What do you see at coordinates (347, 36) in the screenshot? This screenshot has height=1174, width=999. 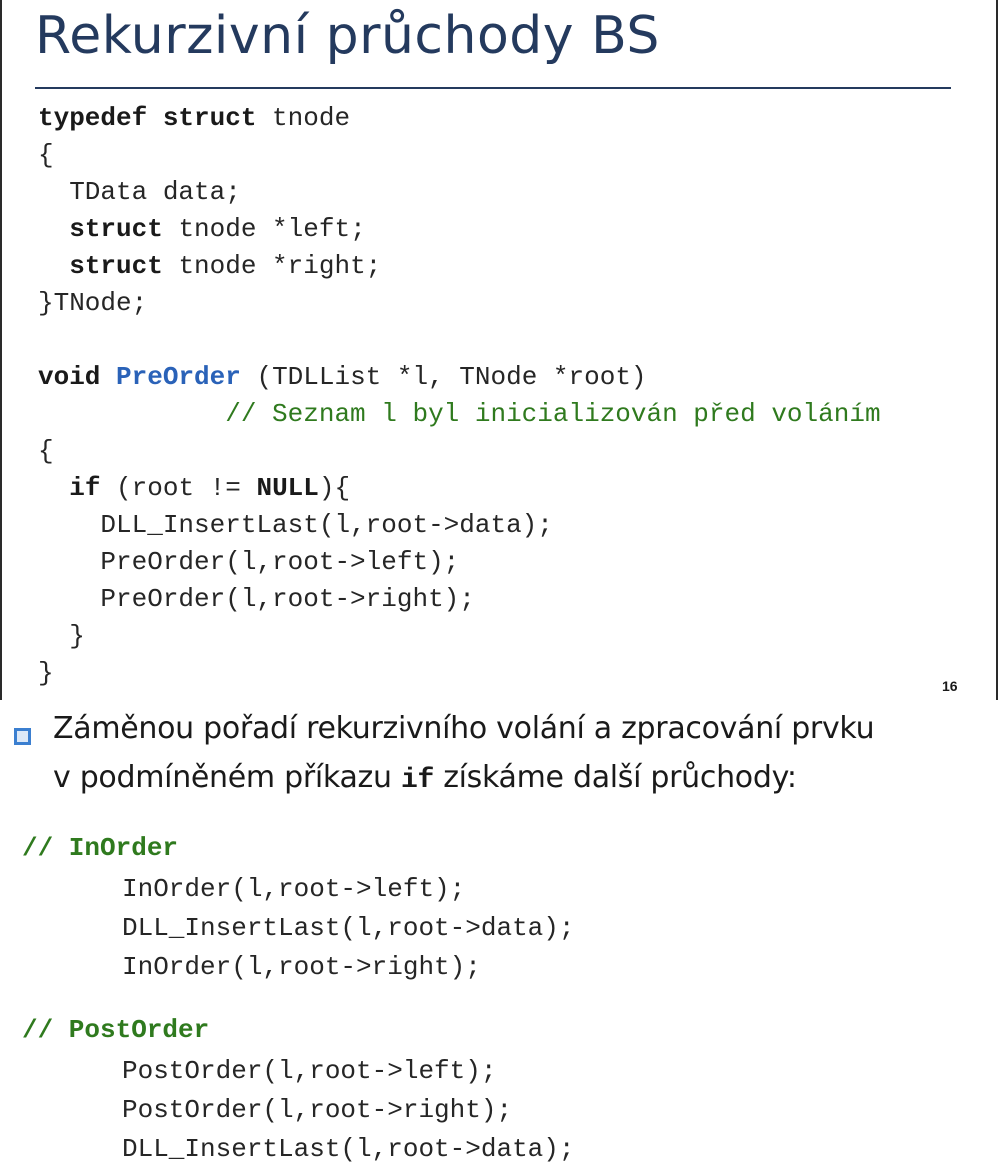 I see `slide-title: Rekurzivní průchody BS` at bounding box center [347, 36].